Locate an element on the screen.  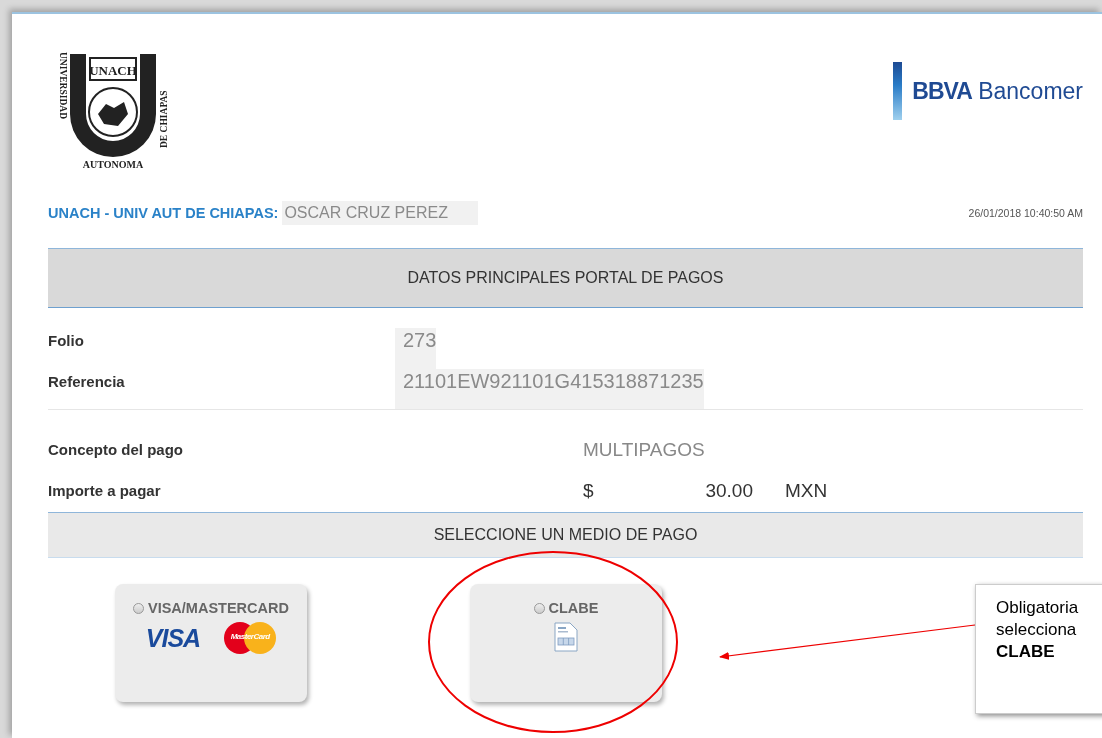
field-label: Referencia is located at coordinates (87, 381).